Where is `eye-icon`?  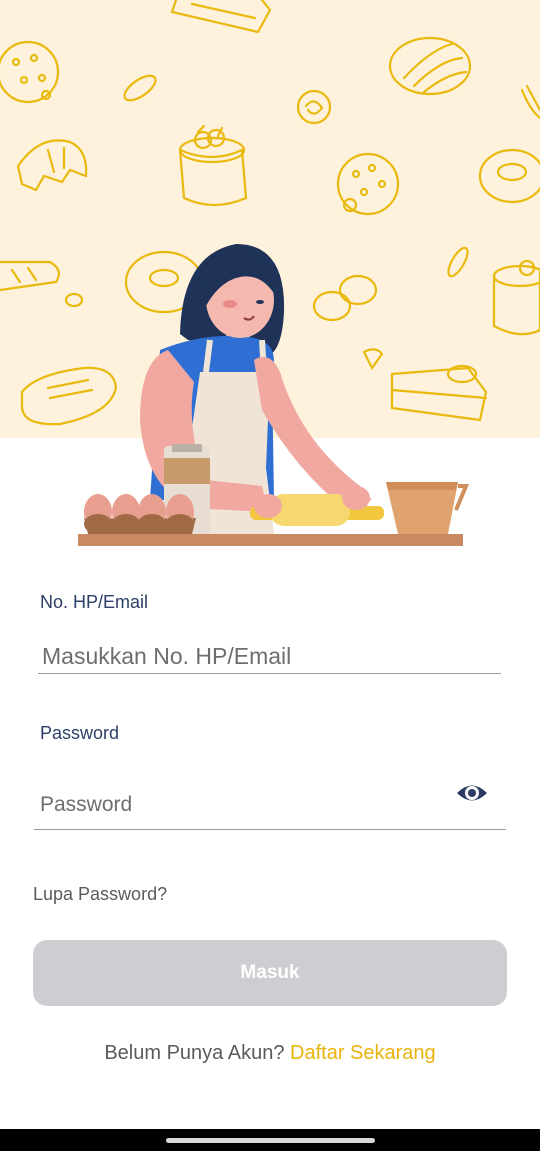 eye-icon is located at coordinates (472, 793).